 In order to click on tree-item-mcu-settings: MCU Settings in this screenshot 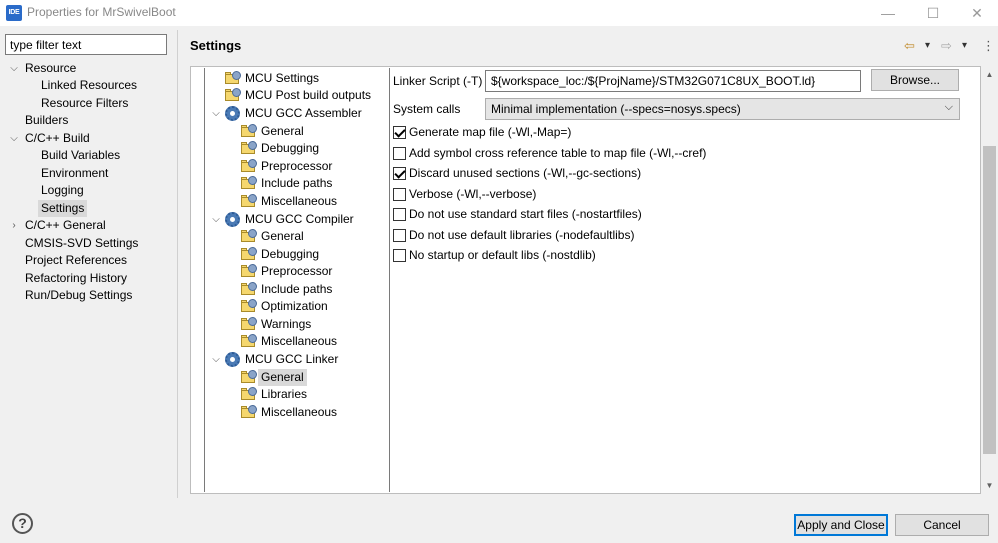, I will do `click(282, 78)`.